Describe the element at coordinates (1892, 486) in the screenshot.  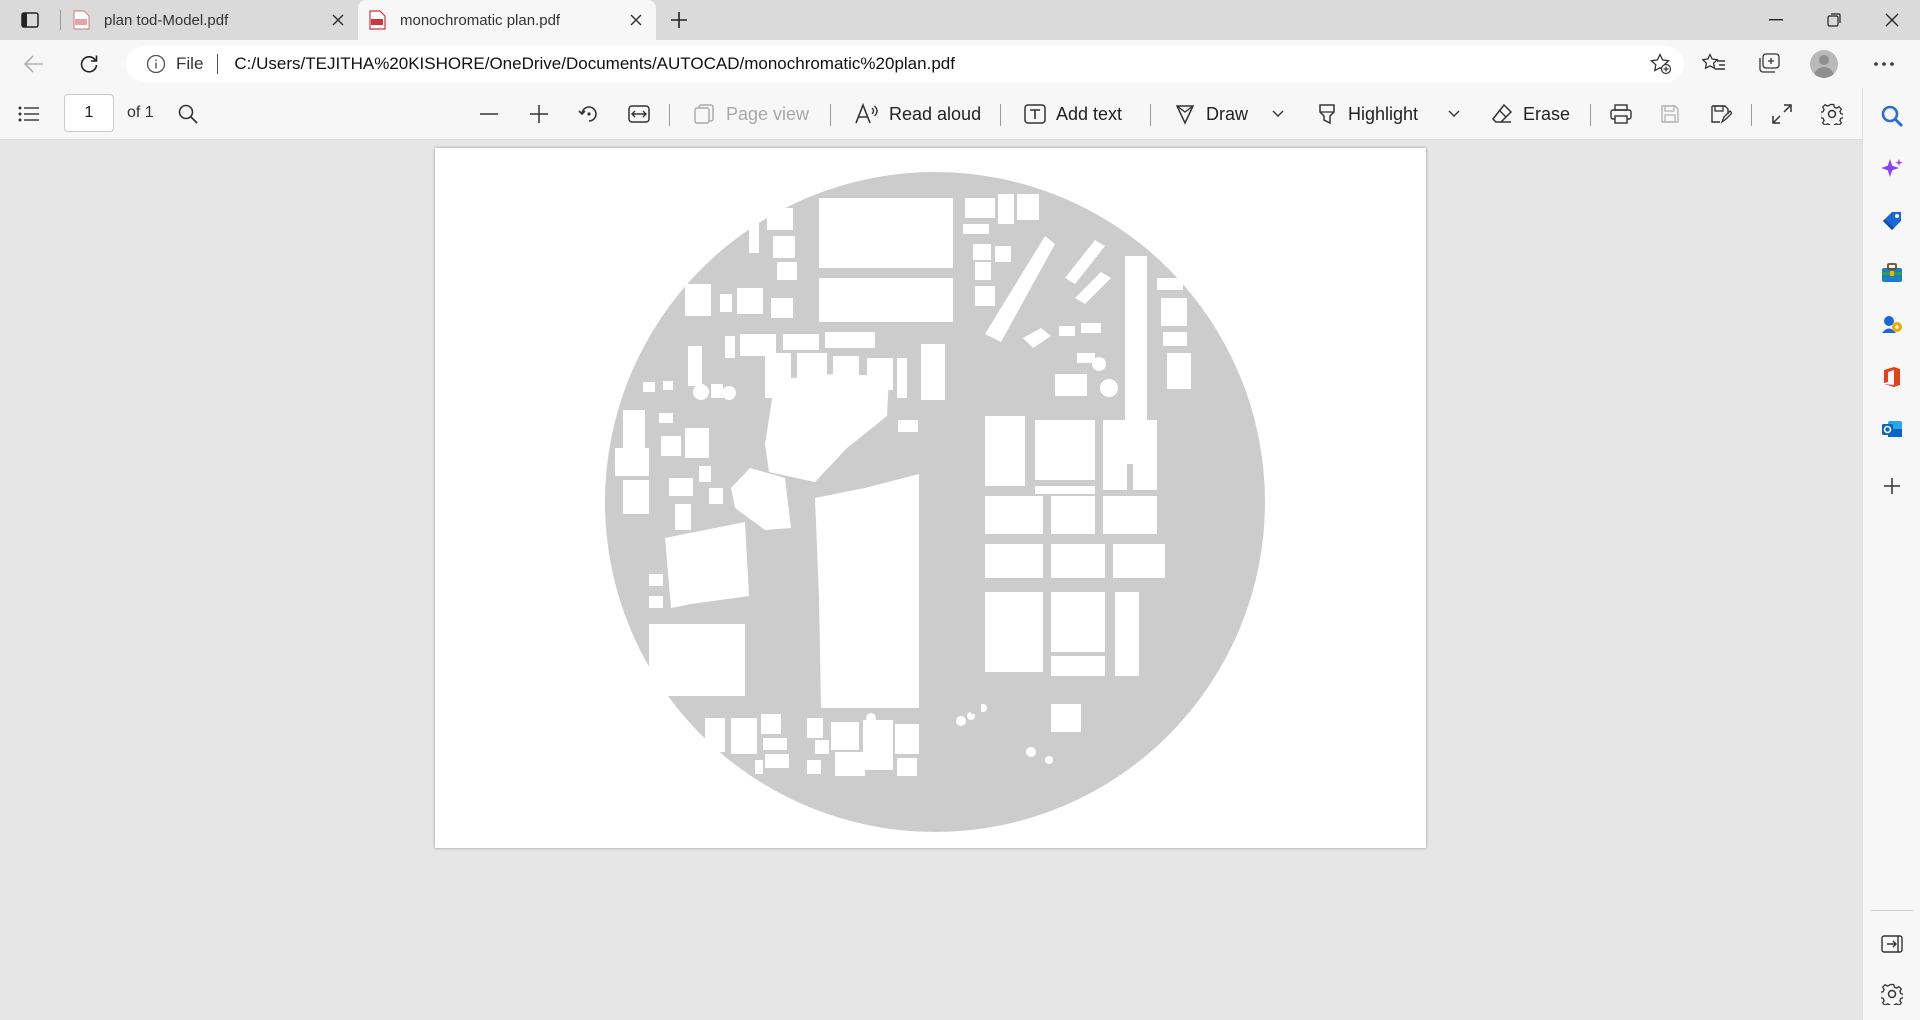
I see `add-icon` at that location.